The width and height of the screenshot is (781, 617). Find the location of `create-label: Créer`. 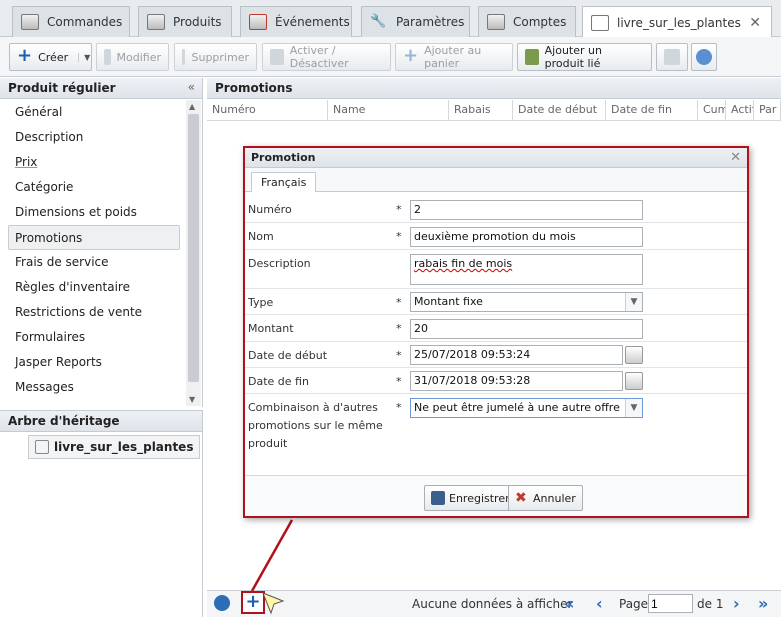

create-label: Créer is located at coordinates (53, 57).